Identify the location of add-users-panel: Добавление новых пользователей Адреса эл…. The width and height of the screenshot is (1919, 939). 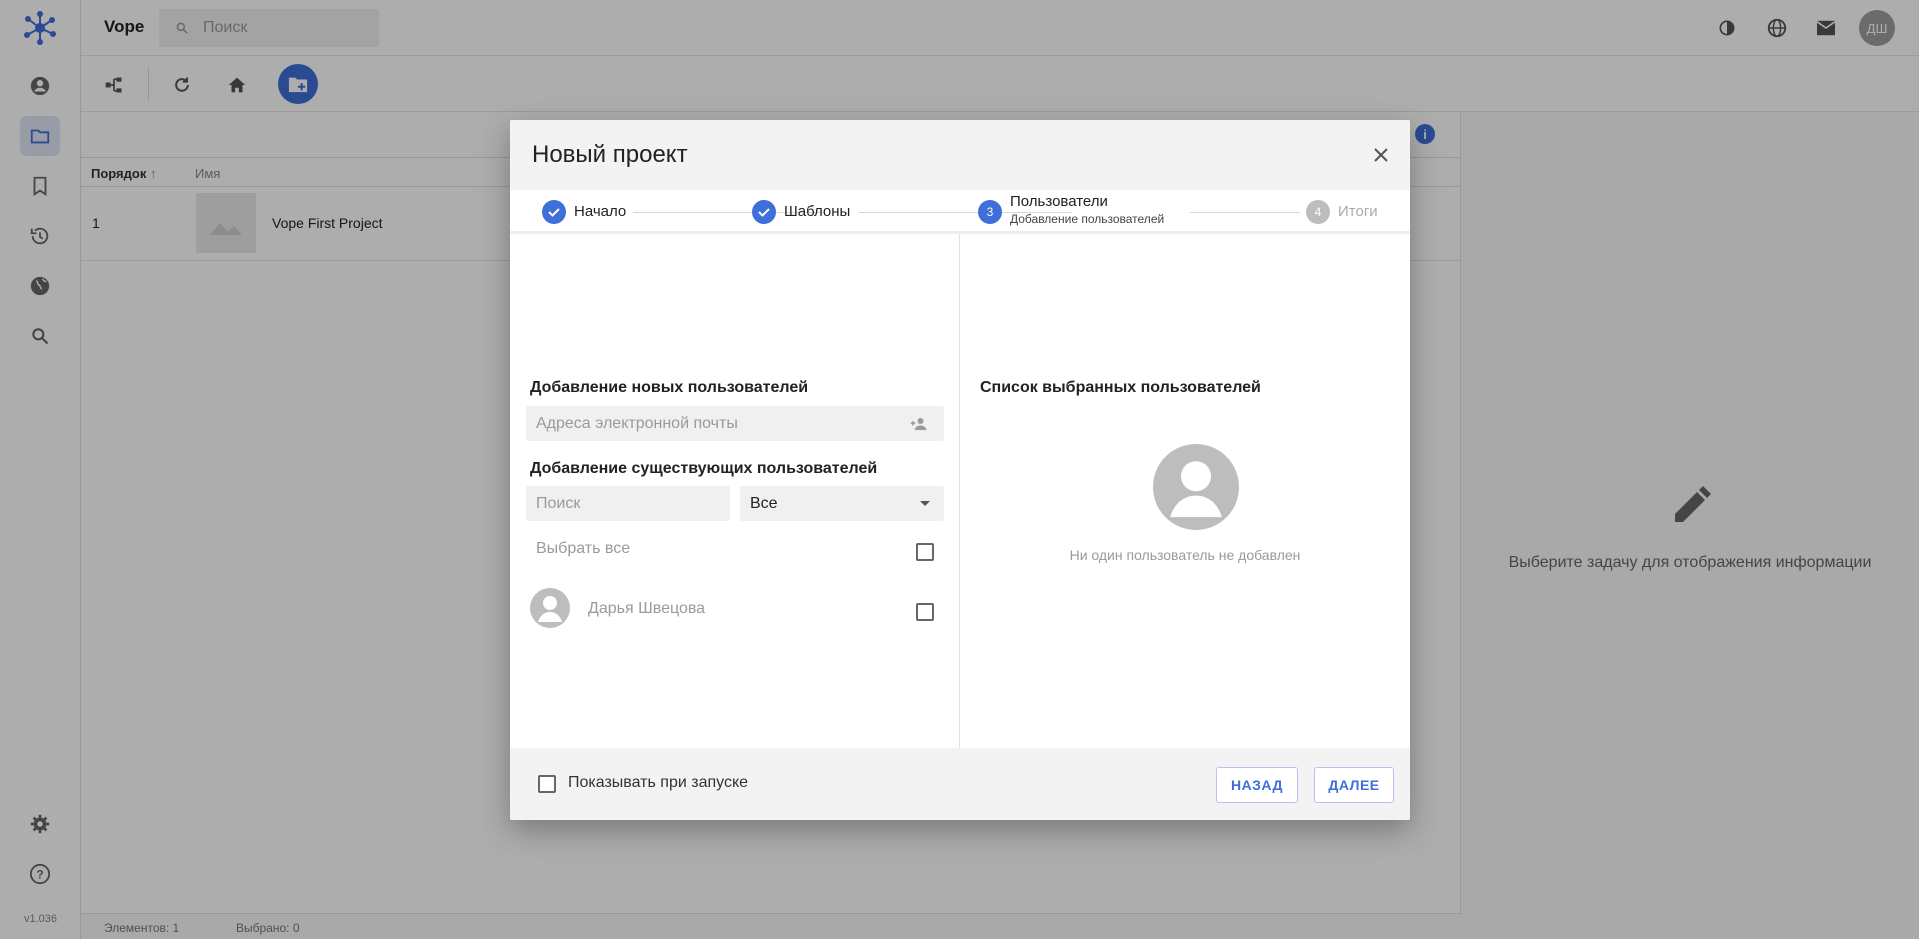
(735, 491).